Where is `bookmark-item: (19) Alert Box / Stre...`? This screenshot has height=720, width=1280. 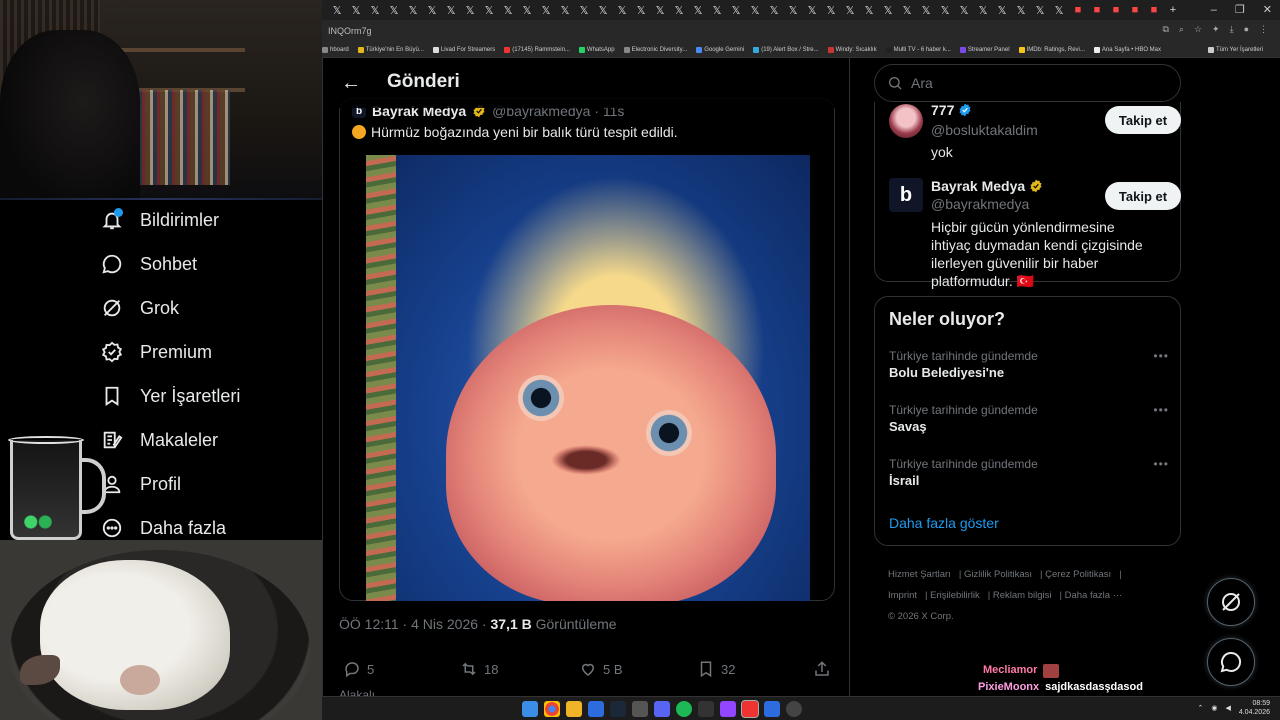
bookmark-item: (19) Alert Box / Stre... is located at coordinates (786, 49).